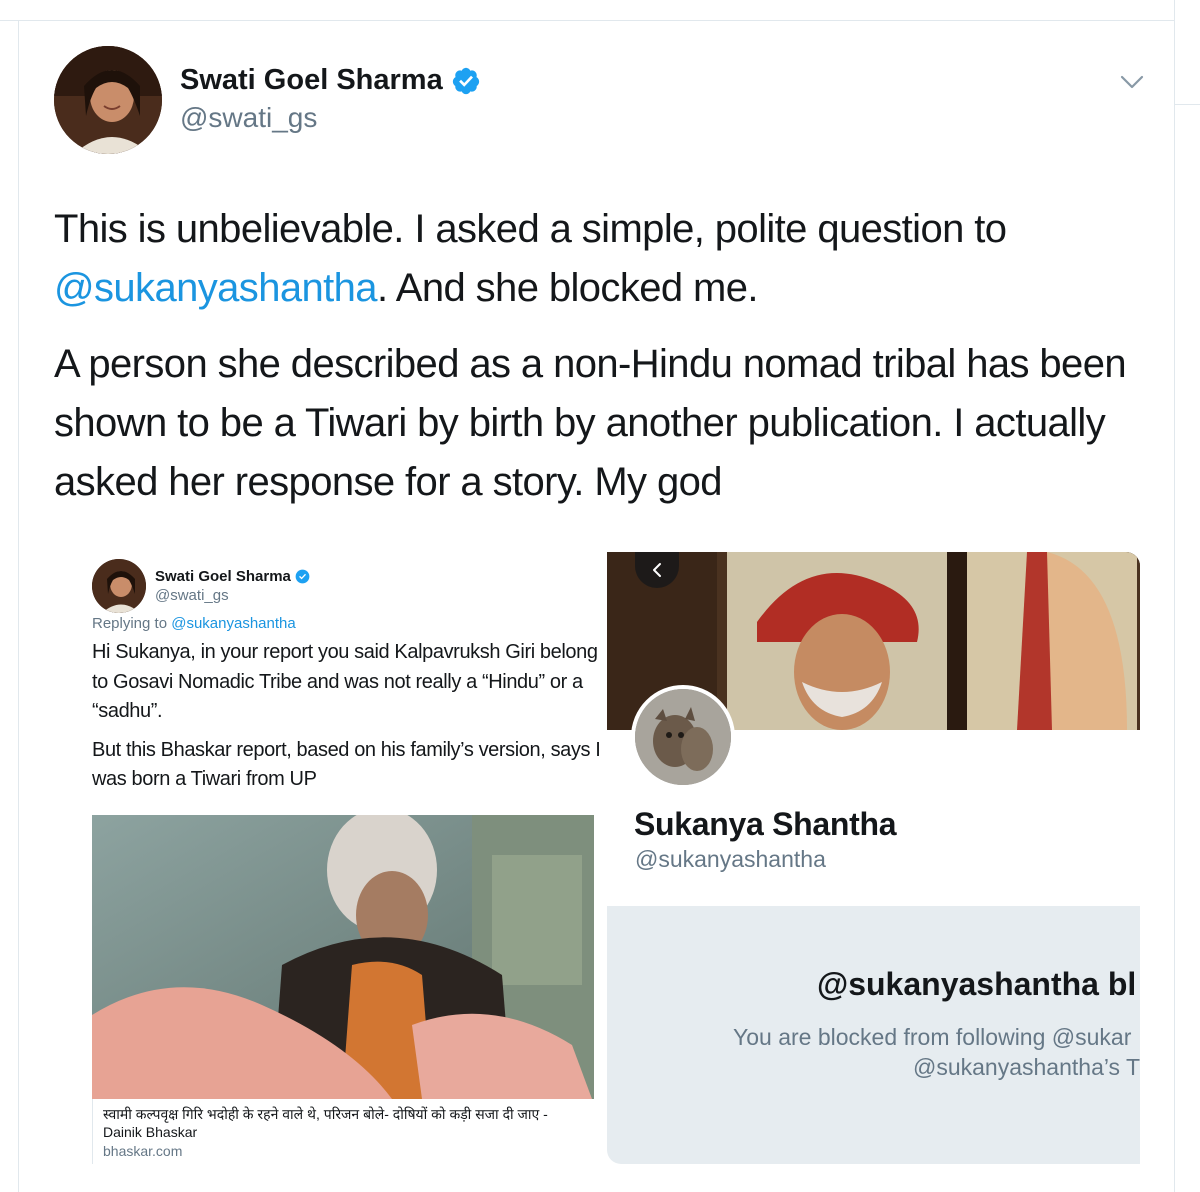  What do you see at coordinates (567, 288) in the screenshot?
I see `tweet-text-suffix: . And she blocked me.` at bounding box center [567, 288].